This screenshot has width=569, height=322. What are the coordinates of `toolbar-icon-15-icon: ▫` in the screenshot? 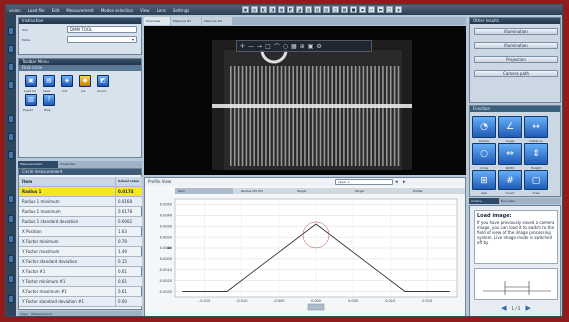 It's located at (371, 9).